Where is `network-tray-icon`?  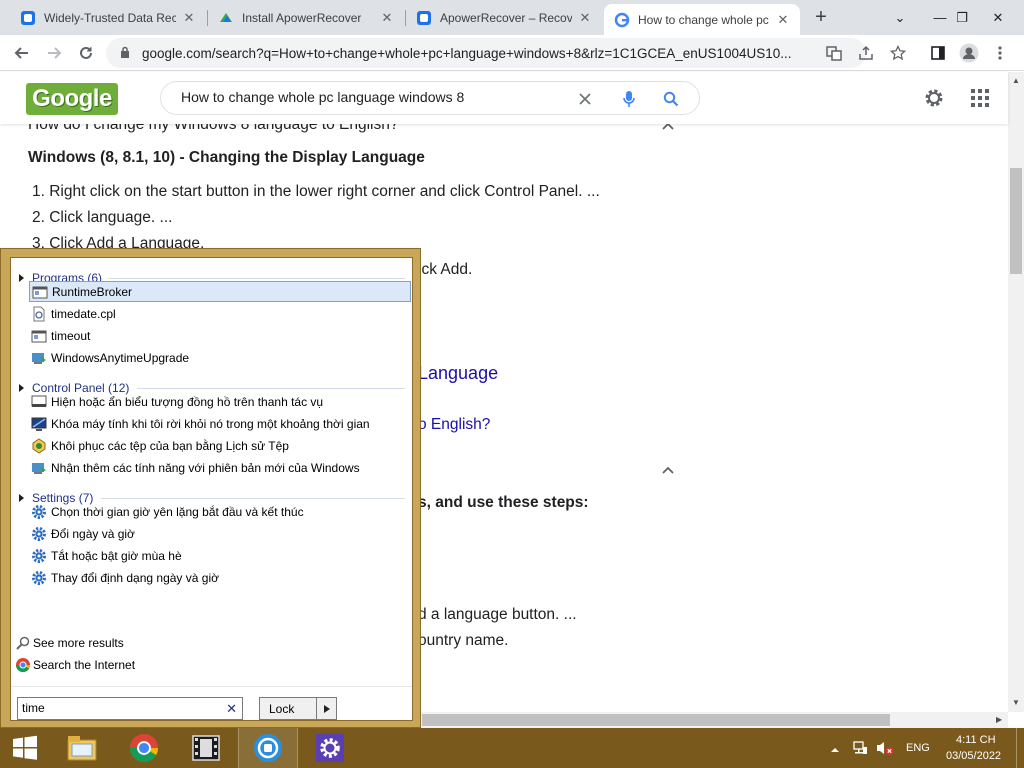 network-tray-icon is located at coordinates (860, 748).